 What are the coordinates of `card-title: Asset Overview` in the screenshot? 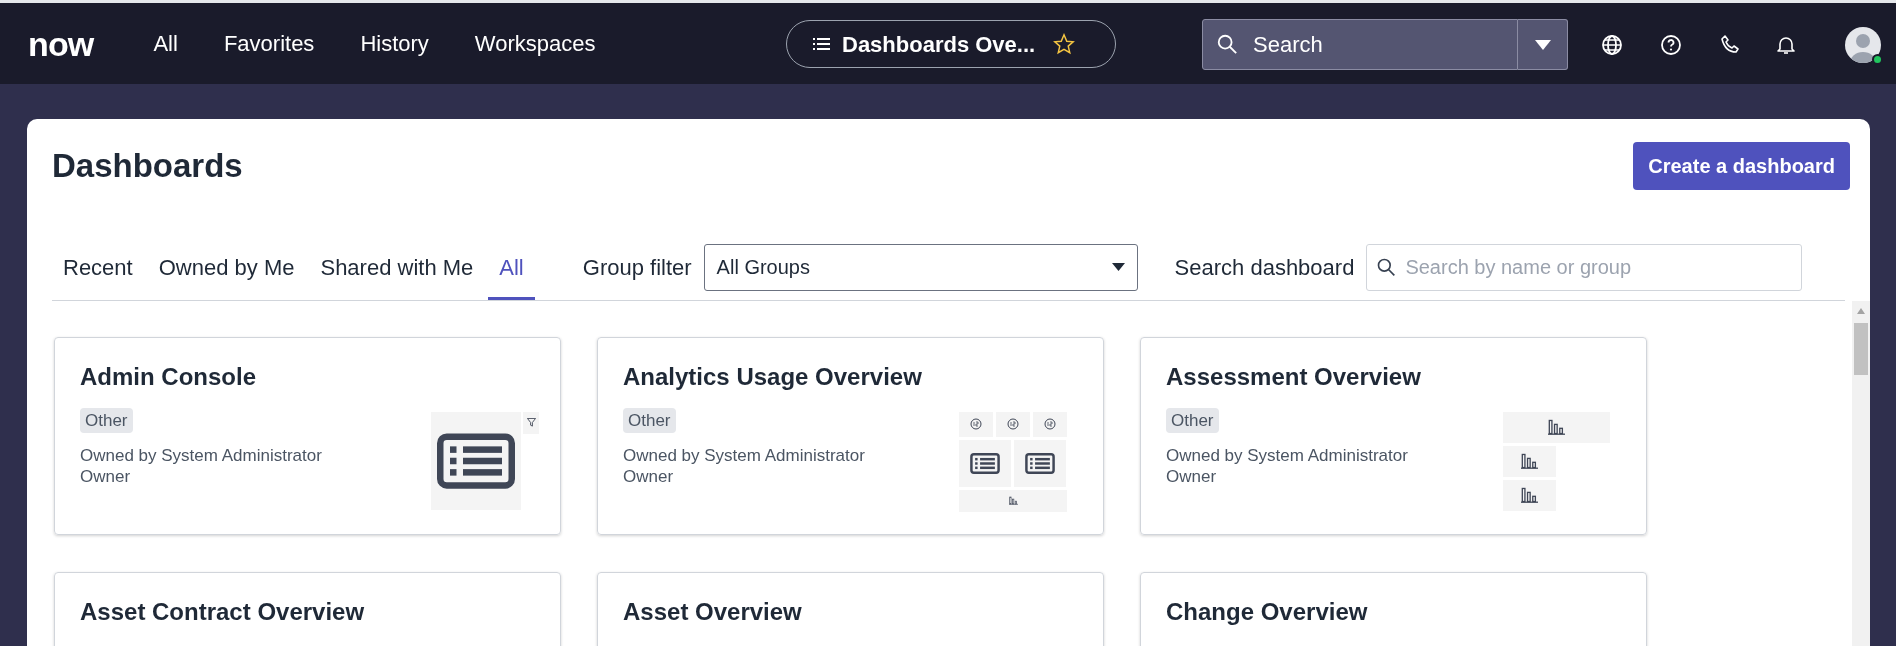 It's located at (713, 611).